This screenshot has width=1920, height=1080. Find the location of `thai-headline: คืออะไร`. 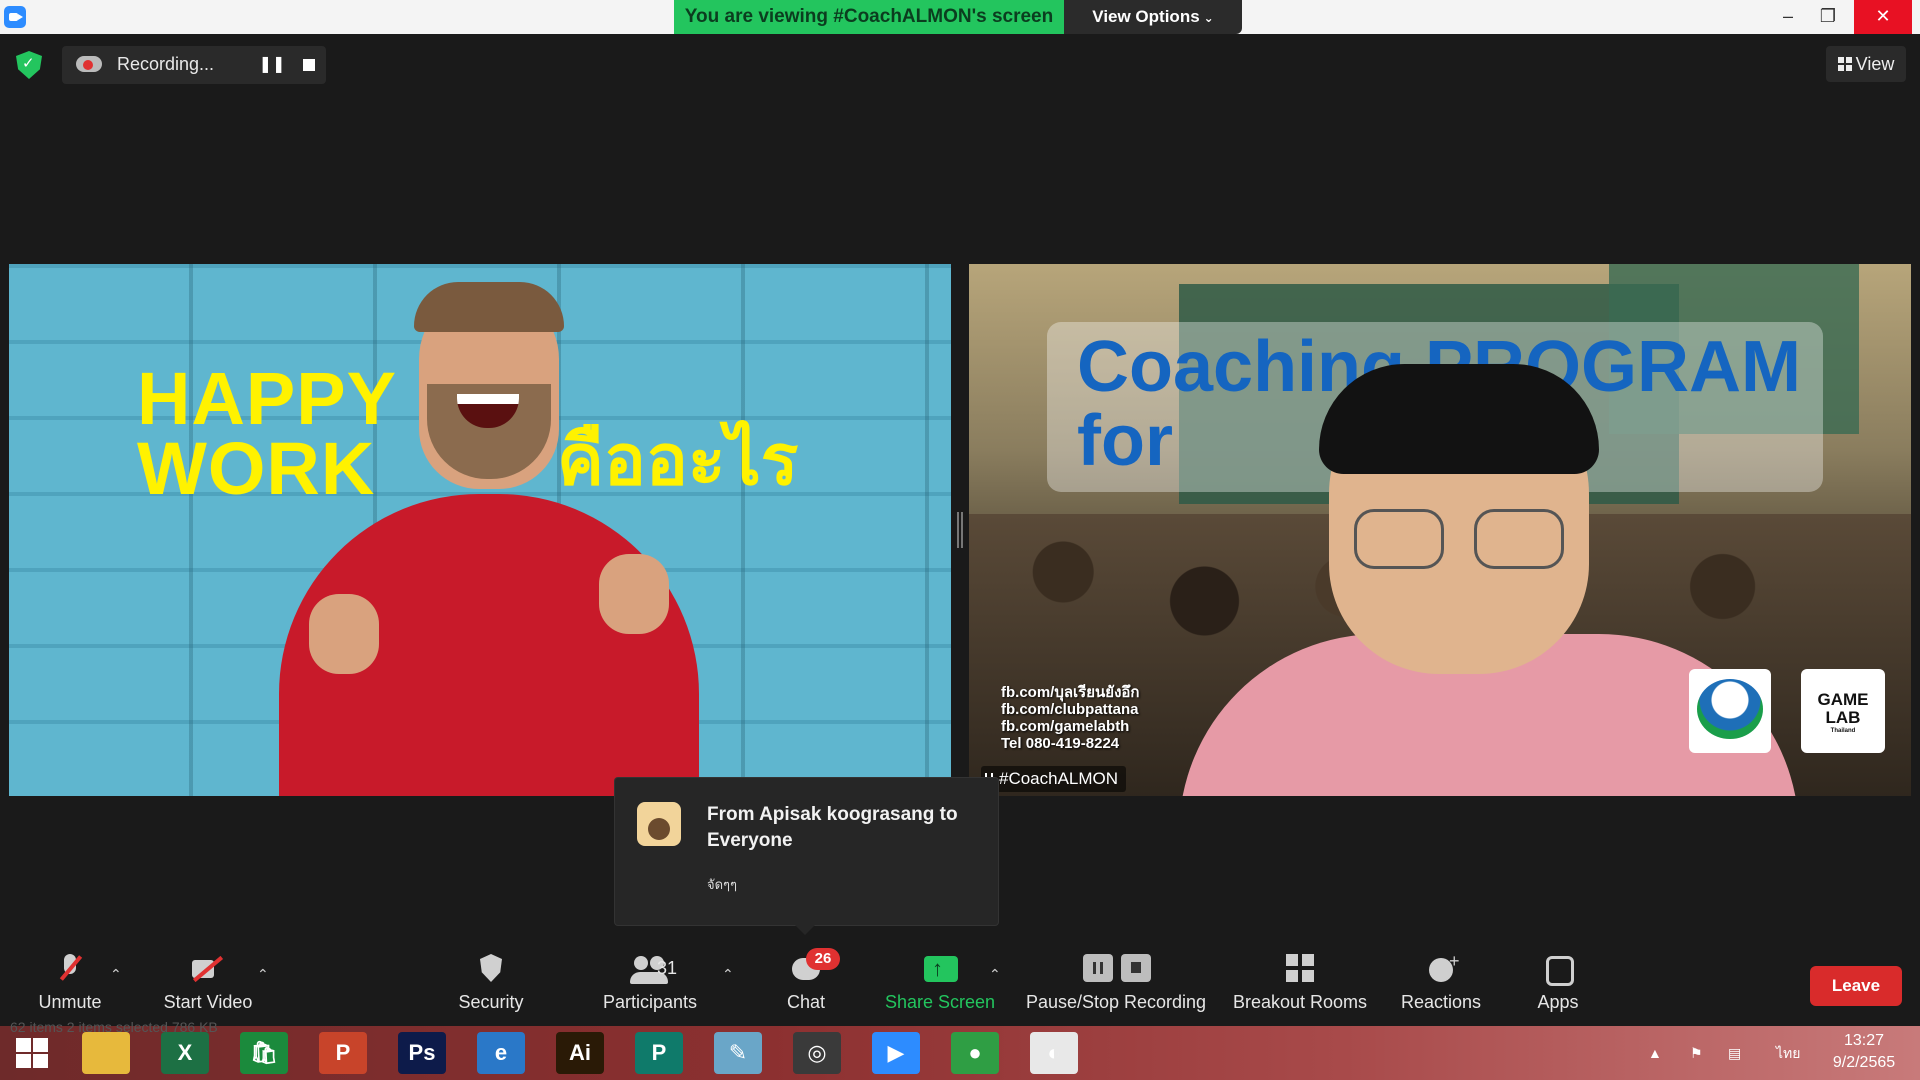

thai-headline: คืออะไร is located at coordinates (678, 460).